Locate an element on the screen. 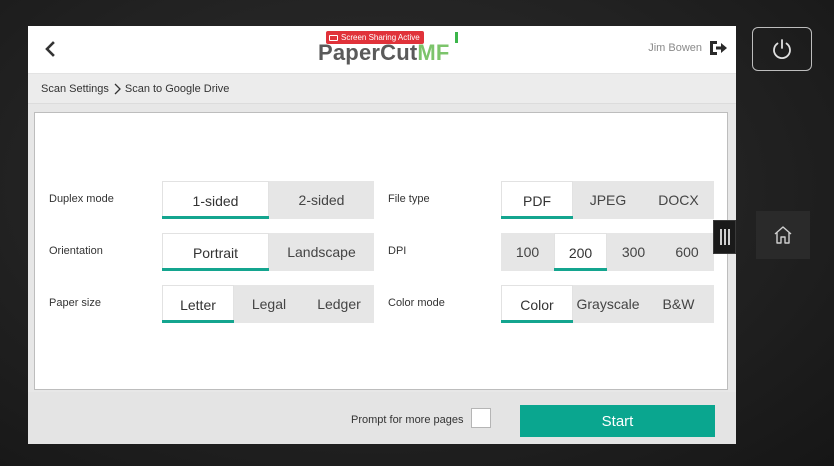  start-button: Start is located at coordinates (617, 421).